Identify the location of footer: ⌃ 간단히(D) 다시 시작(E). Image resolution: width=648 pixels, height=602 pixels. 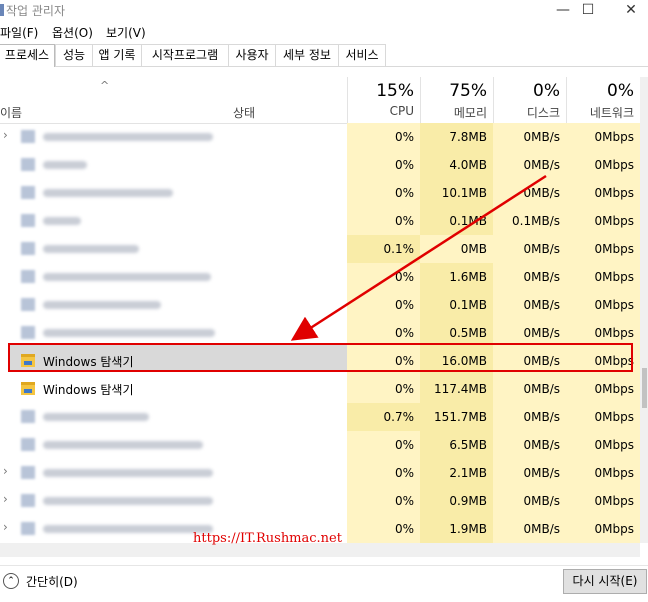
(324, 583).